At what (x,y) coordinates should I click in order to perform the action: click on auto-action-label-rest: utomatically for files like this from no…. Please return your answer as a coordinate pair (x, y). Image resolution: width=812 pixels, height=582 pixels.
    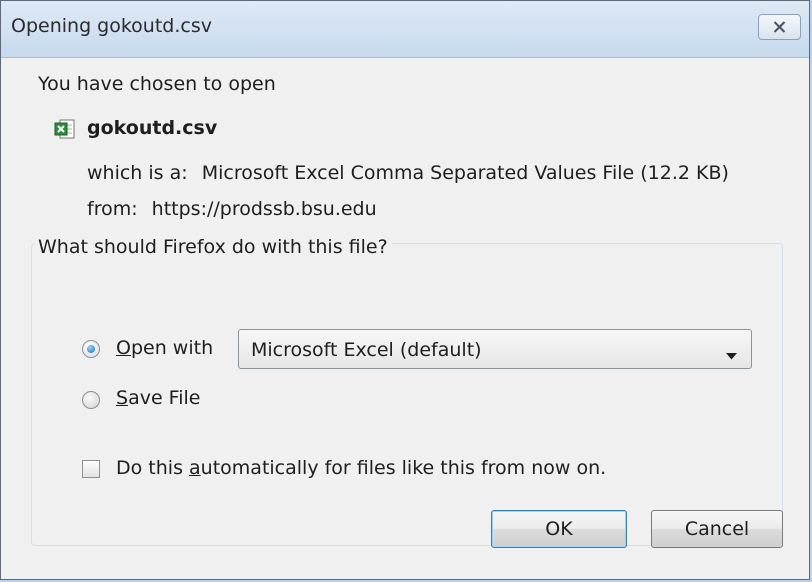
    Looking at the image, I should click on (403, 468).